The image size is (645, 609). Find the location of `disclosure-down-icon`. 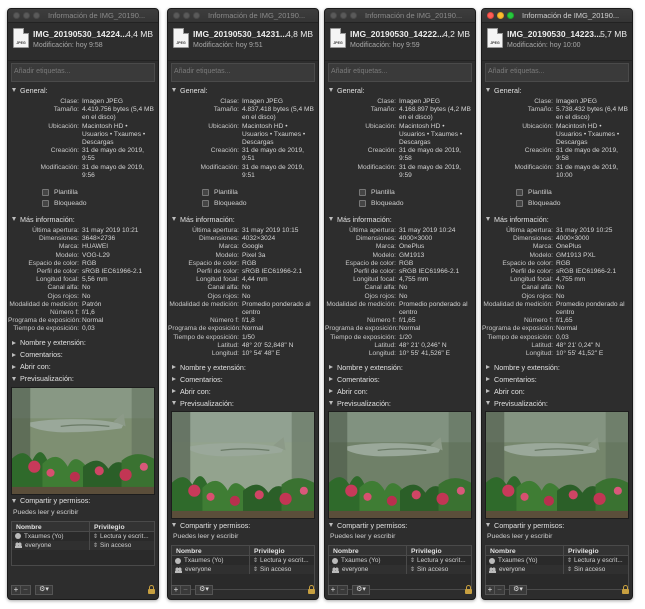

disclosure-down-icon is located at coordinates (331, 525).